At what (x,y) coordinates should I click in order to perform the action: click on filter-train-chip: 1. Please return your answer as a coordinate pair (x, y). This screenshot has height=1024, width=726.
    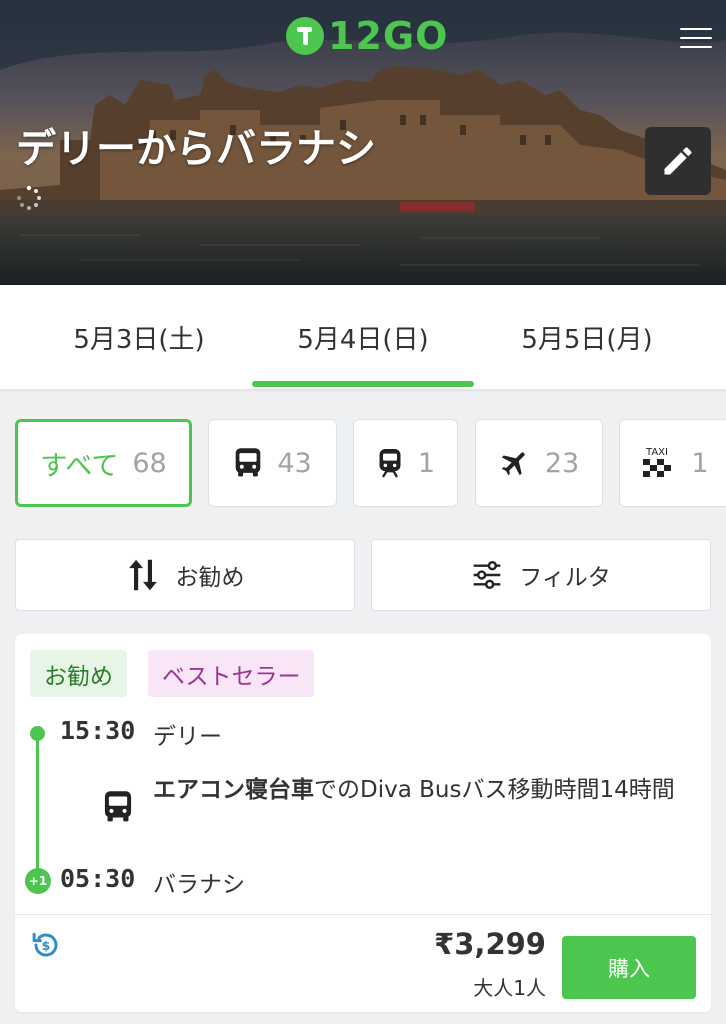
    Looking at the image, I should click on (405, 463).